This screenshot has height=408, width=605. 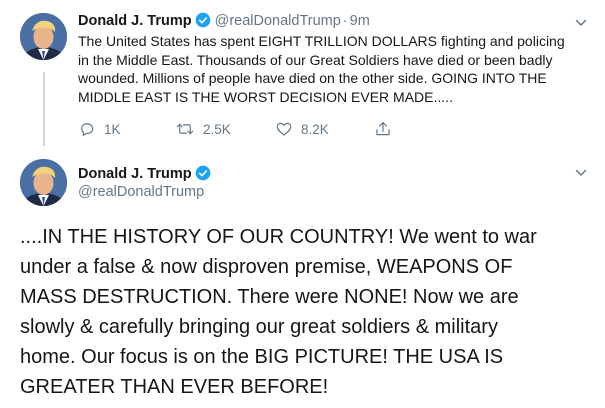 I want to click on tweet-header: Donald J. Trump, so click(x=144, y=175).